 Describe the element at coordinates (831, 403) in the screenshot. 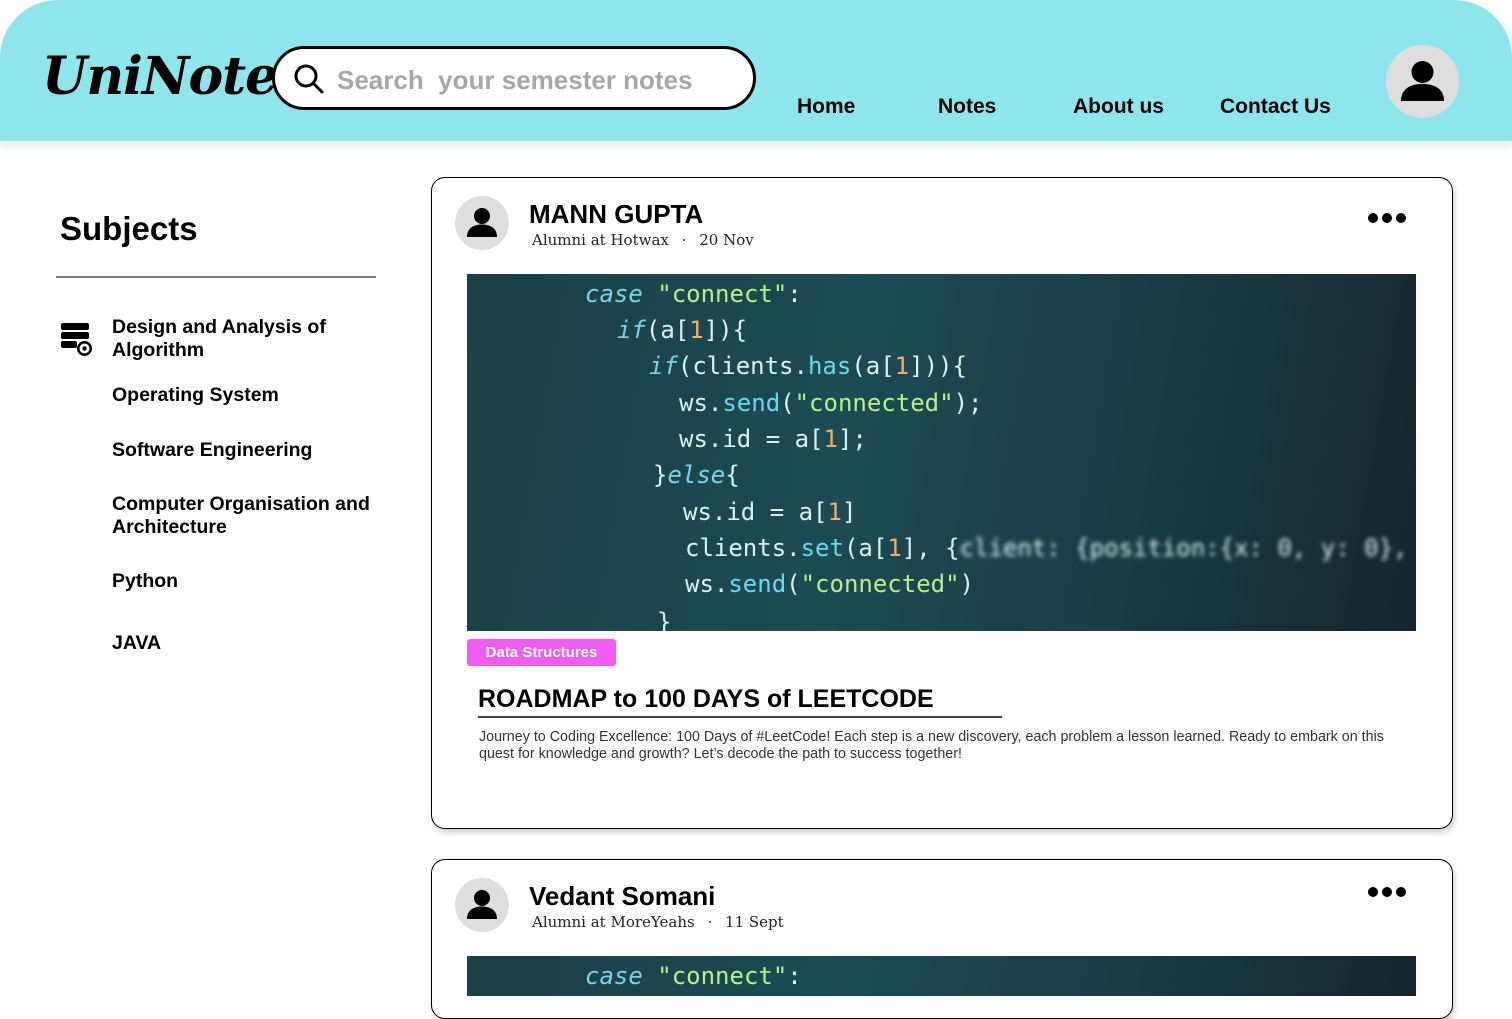

I see `code-decoration: ws.send("connected");` at that location.